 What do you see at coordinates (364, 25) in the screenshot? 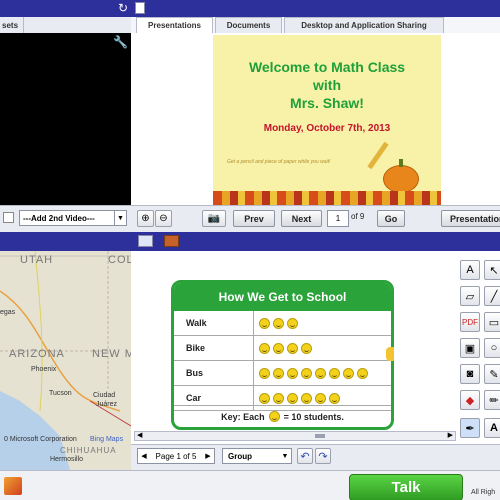
I see `tab-desktop-sharing: Desktop and Application Sharing` at bounding box center [364, 25].